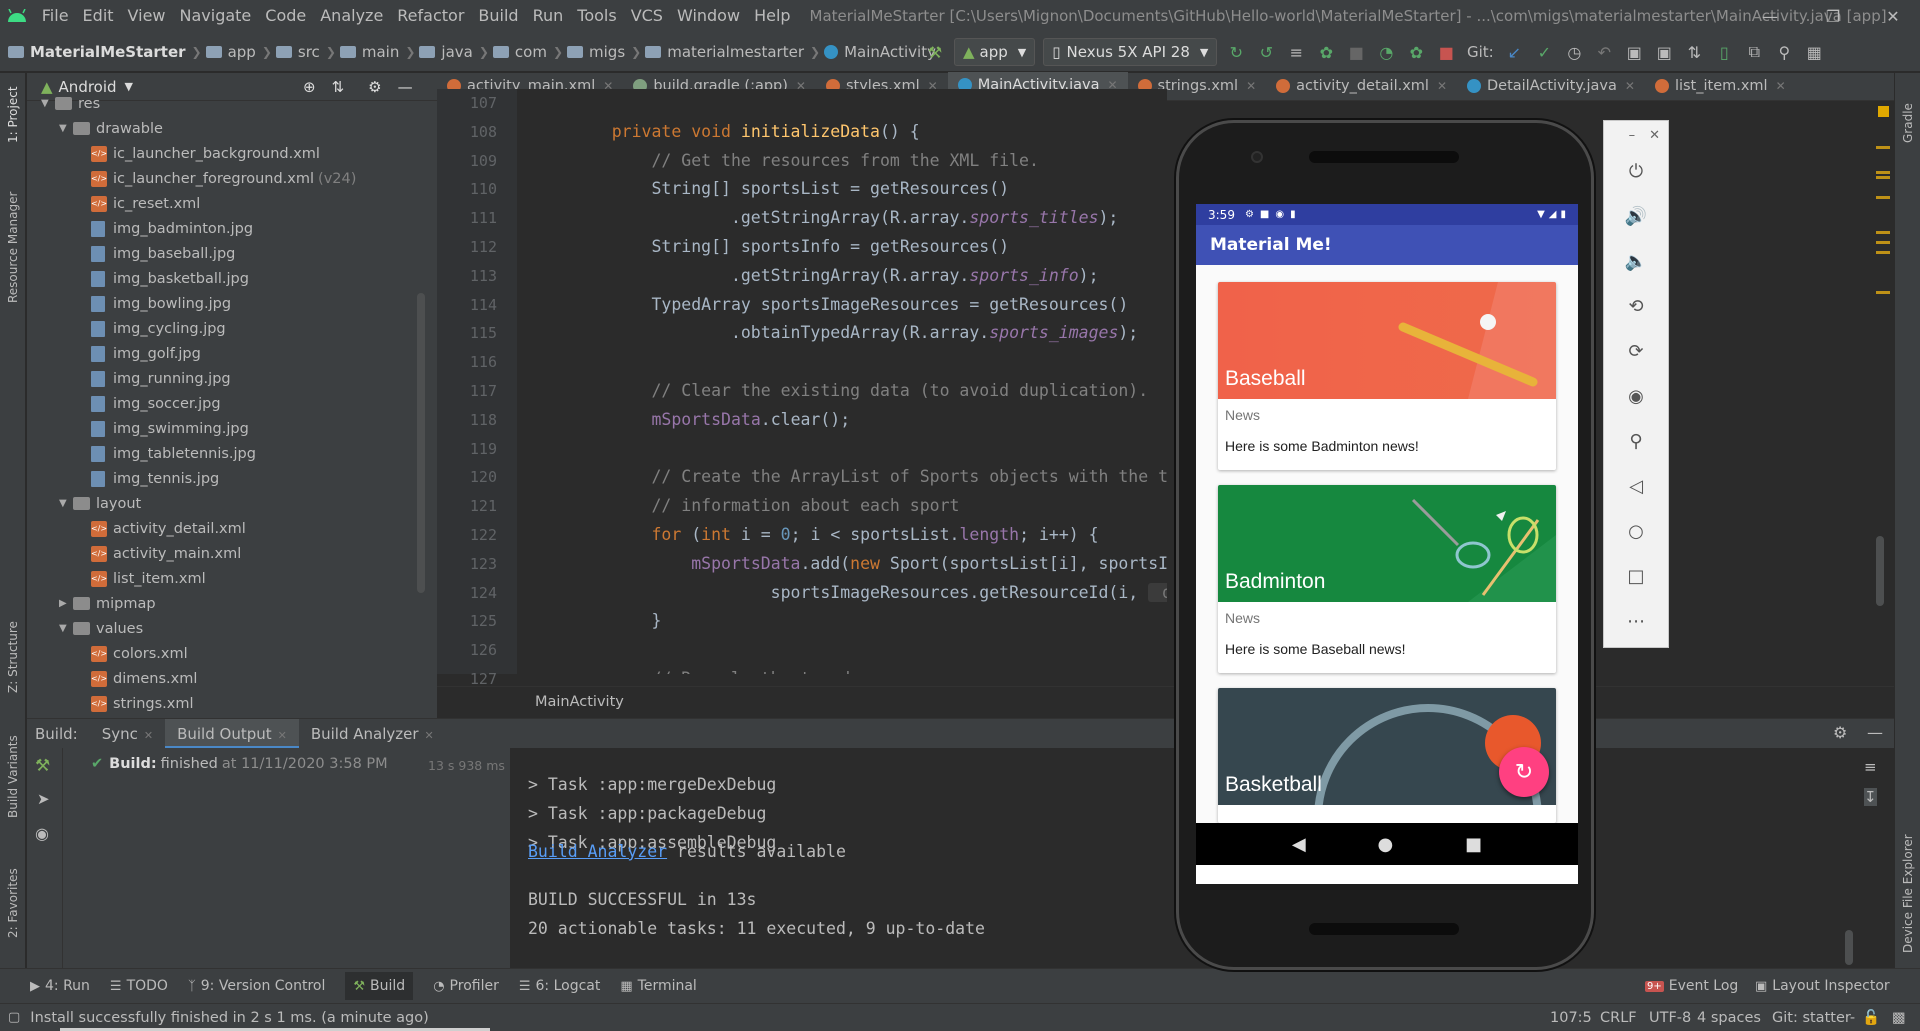  I want to click on editor-tab: list_item.xml ✕, so click(1720, 86).